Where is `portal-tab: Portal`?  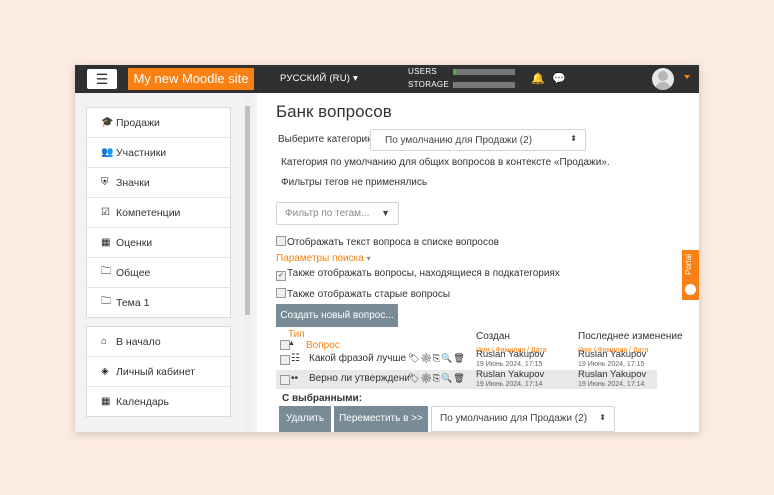 portal-tab: Portal is located at coordinates (690, 275).